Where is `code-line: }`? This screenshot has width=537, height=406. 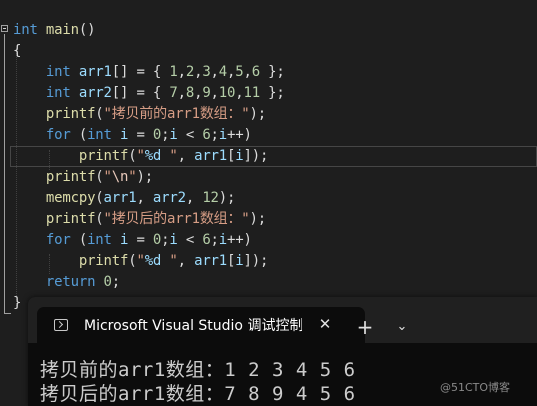
code-line: } is located at coordinates (17, 303).